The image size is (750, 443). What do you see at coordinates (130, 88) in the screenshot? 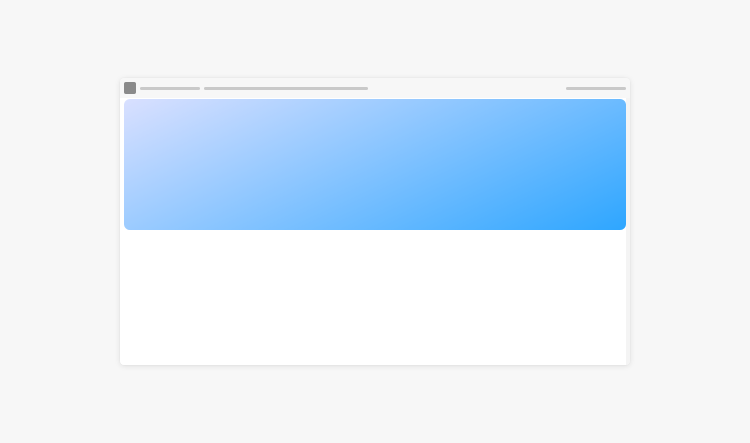
I see `app-icon` at bounding box center [130, 88].